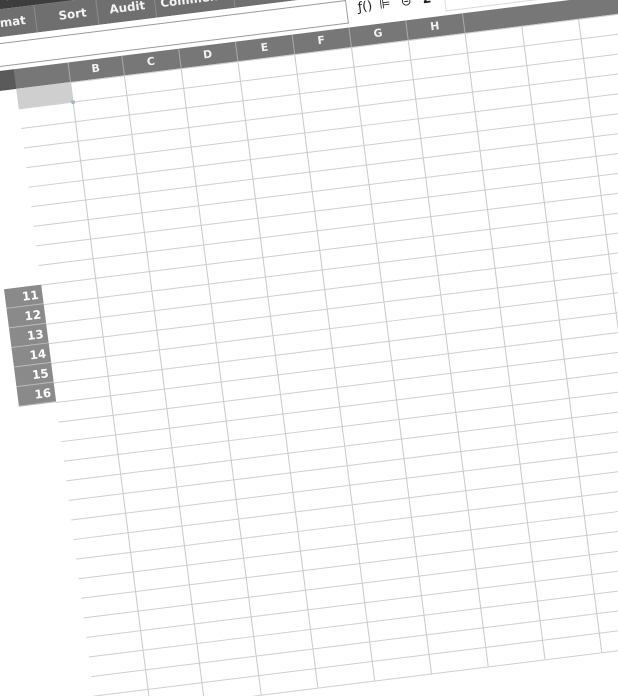  I want to click on function-icon: ƒ(), so click(365, 7).